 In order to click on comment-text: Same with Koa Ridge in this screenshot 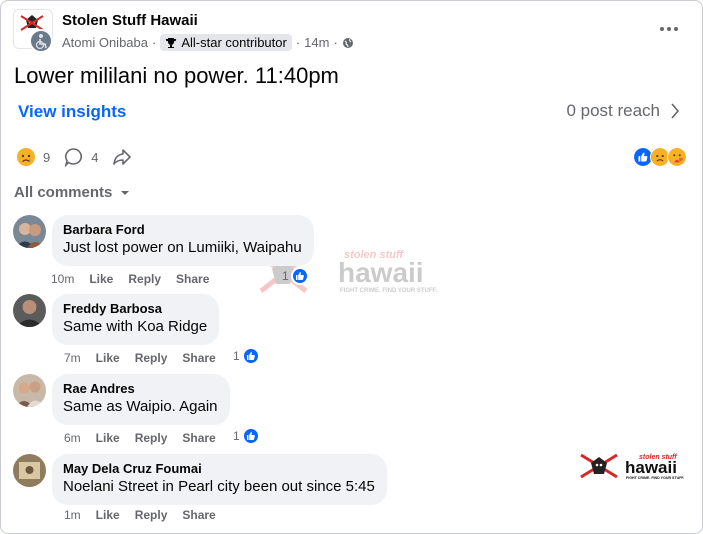, I will do `click(135, 326)`.